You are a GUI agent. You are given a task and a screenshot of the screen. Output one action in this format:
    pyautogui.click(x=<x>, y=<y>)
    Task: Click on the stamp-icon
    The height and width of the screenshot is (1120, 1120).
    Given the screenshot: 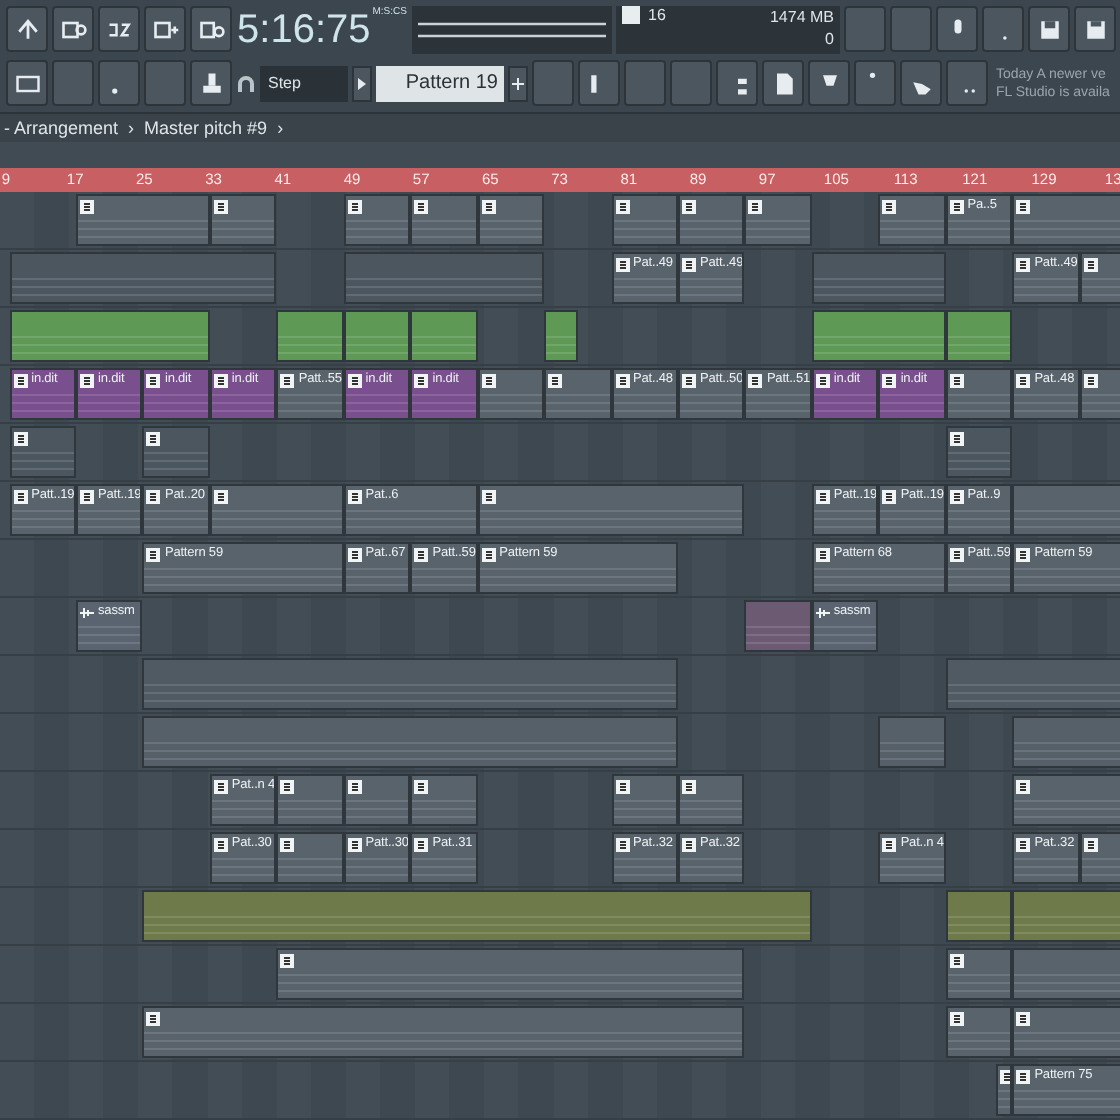 What is the action you would take?
    pyautogui.click(x=211, y=83)
    